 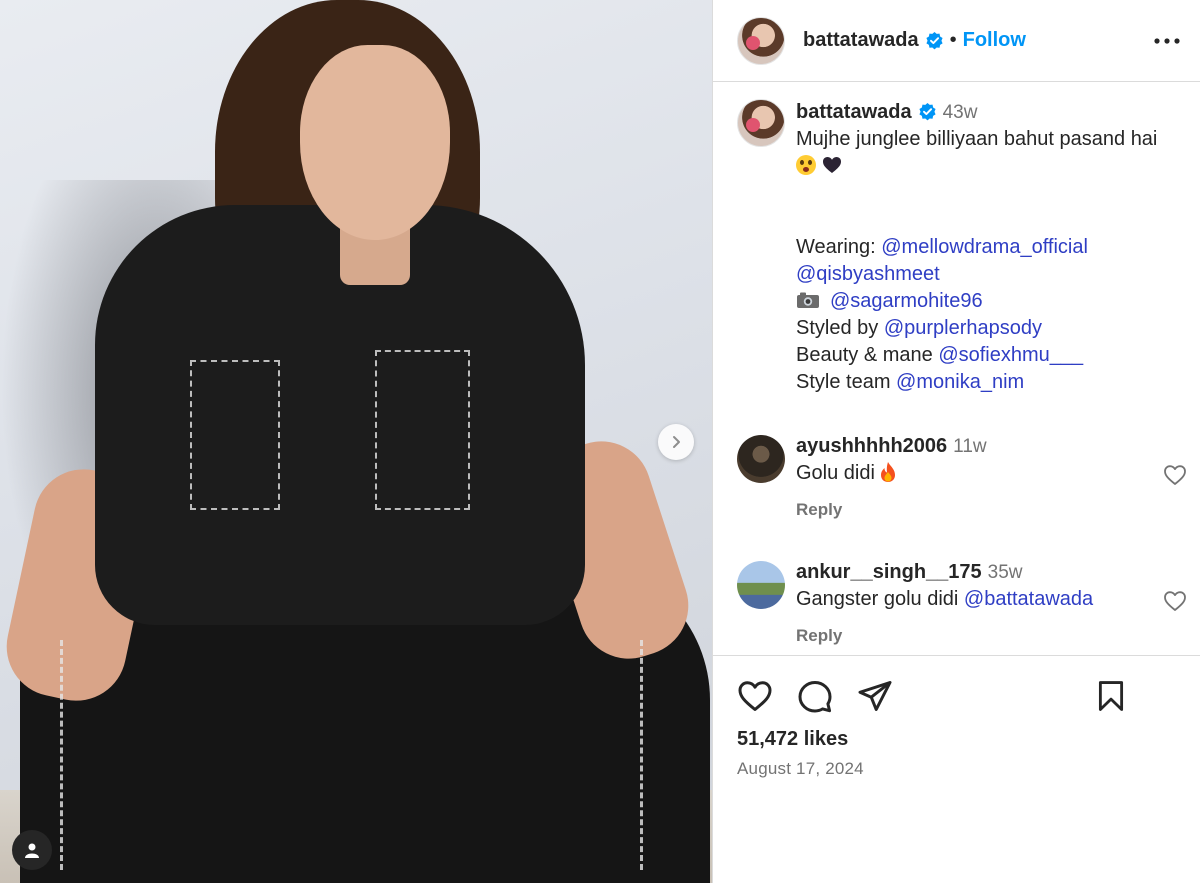 I want to click on more-options-button, so click(x=1167, y=41).